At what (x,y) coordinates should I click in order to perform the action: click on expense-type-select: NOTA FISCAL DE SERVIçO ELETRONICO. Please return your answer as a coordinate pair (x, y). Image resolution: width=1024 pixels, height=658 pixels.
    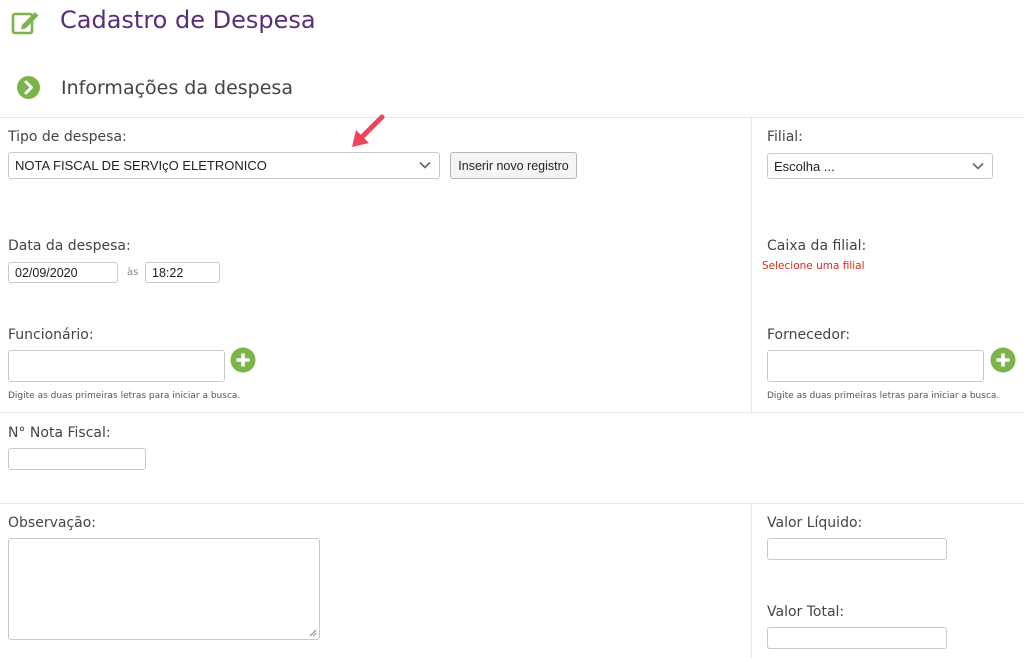
    Looking at the image, I should click on (224, 165).